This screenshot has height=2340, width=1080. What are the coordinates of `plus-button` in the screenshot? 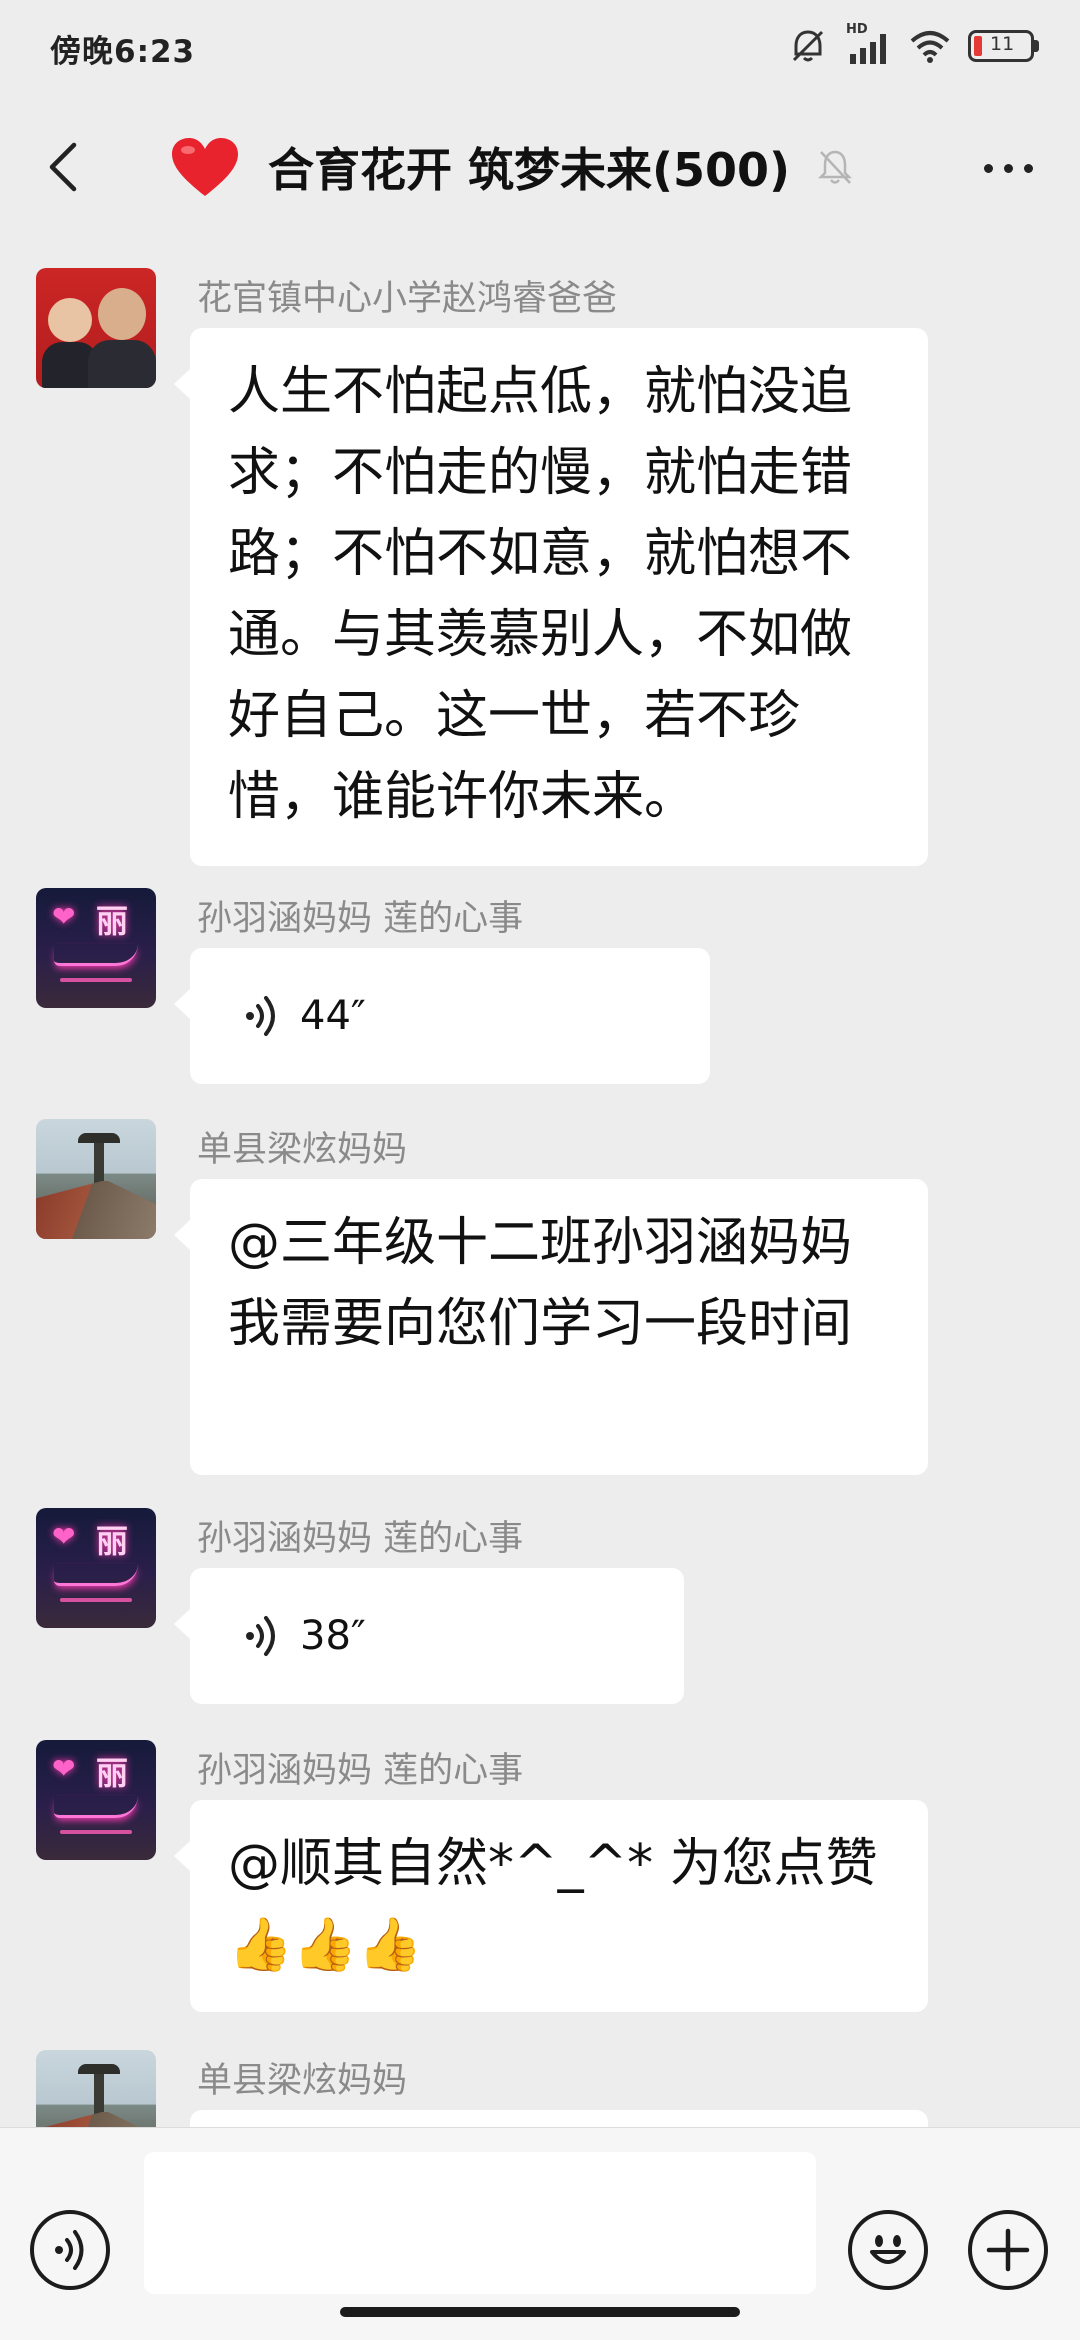 It's located at (1008, 2250).